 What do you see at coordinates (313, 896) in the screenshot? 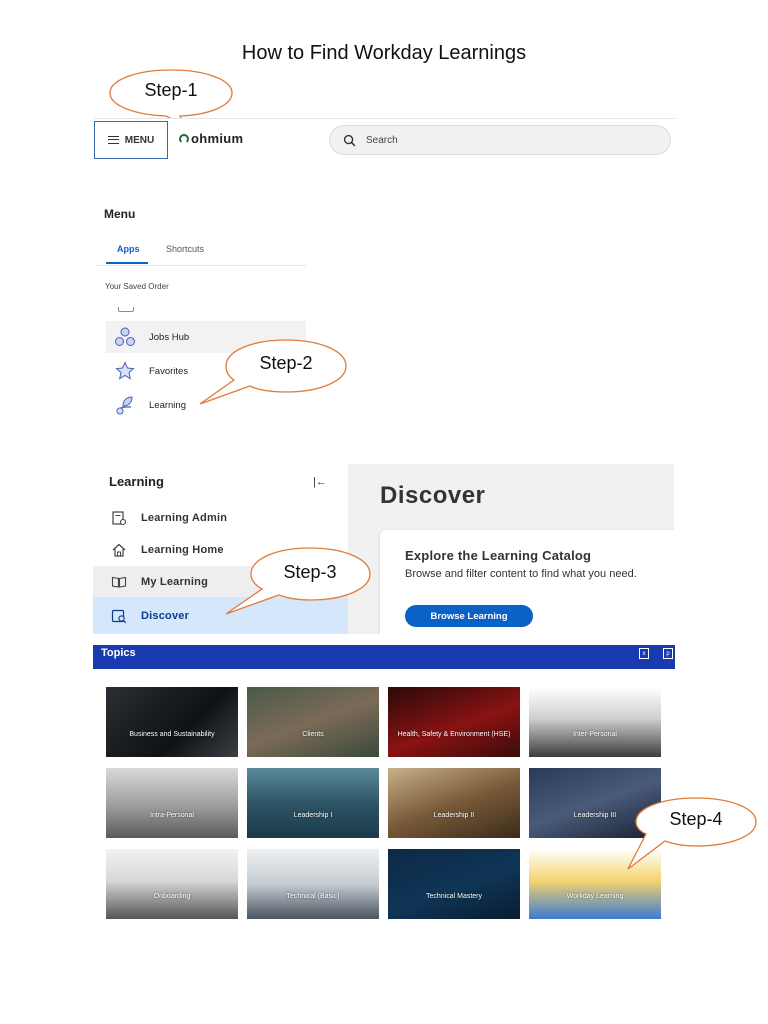
I see `topic-tile-label: Technical (Basic)` at bounding box center [313, 896].